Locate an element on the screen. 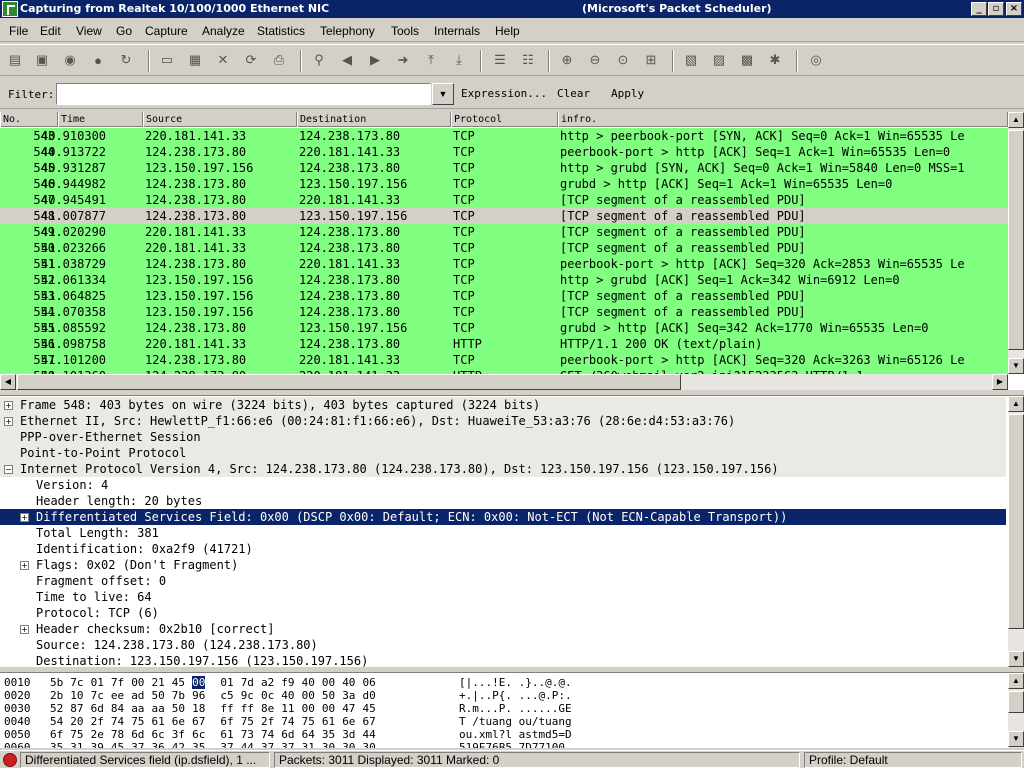 This screenshot has width=1024, height=768. close-file-icon: ✕ is located at coordinates (223, 60).